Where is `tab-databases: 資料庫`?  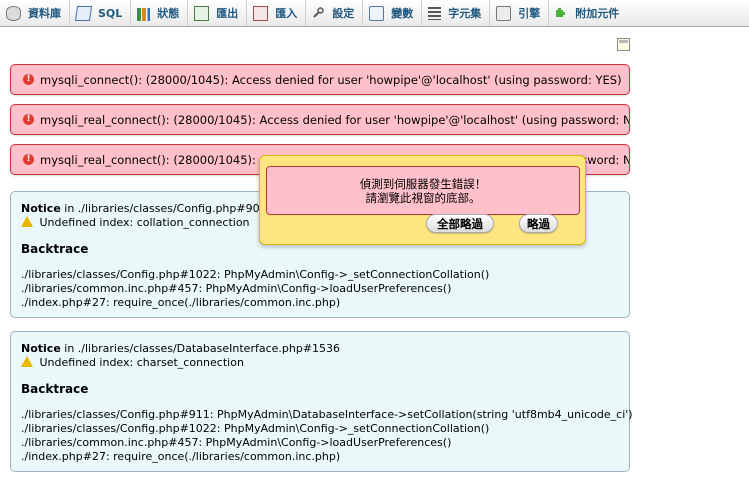 tab-databases: 資料庫 is located at coordinates (35, 13).